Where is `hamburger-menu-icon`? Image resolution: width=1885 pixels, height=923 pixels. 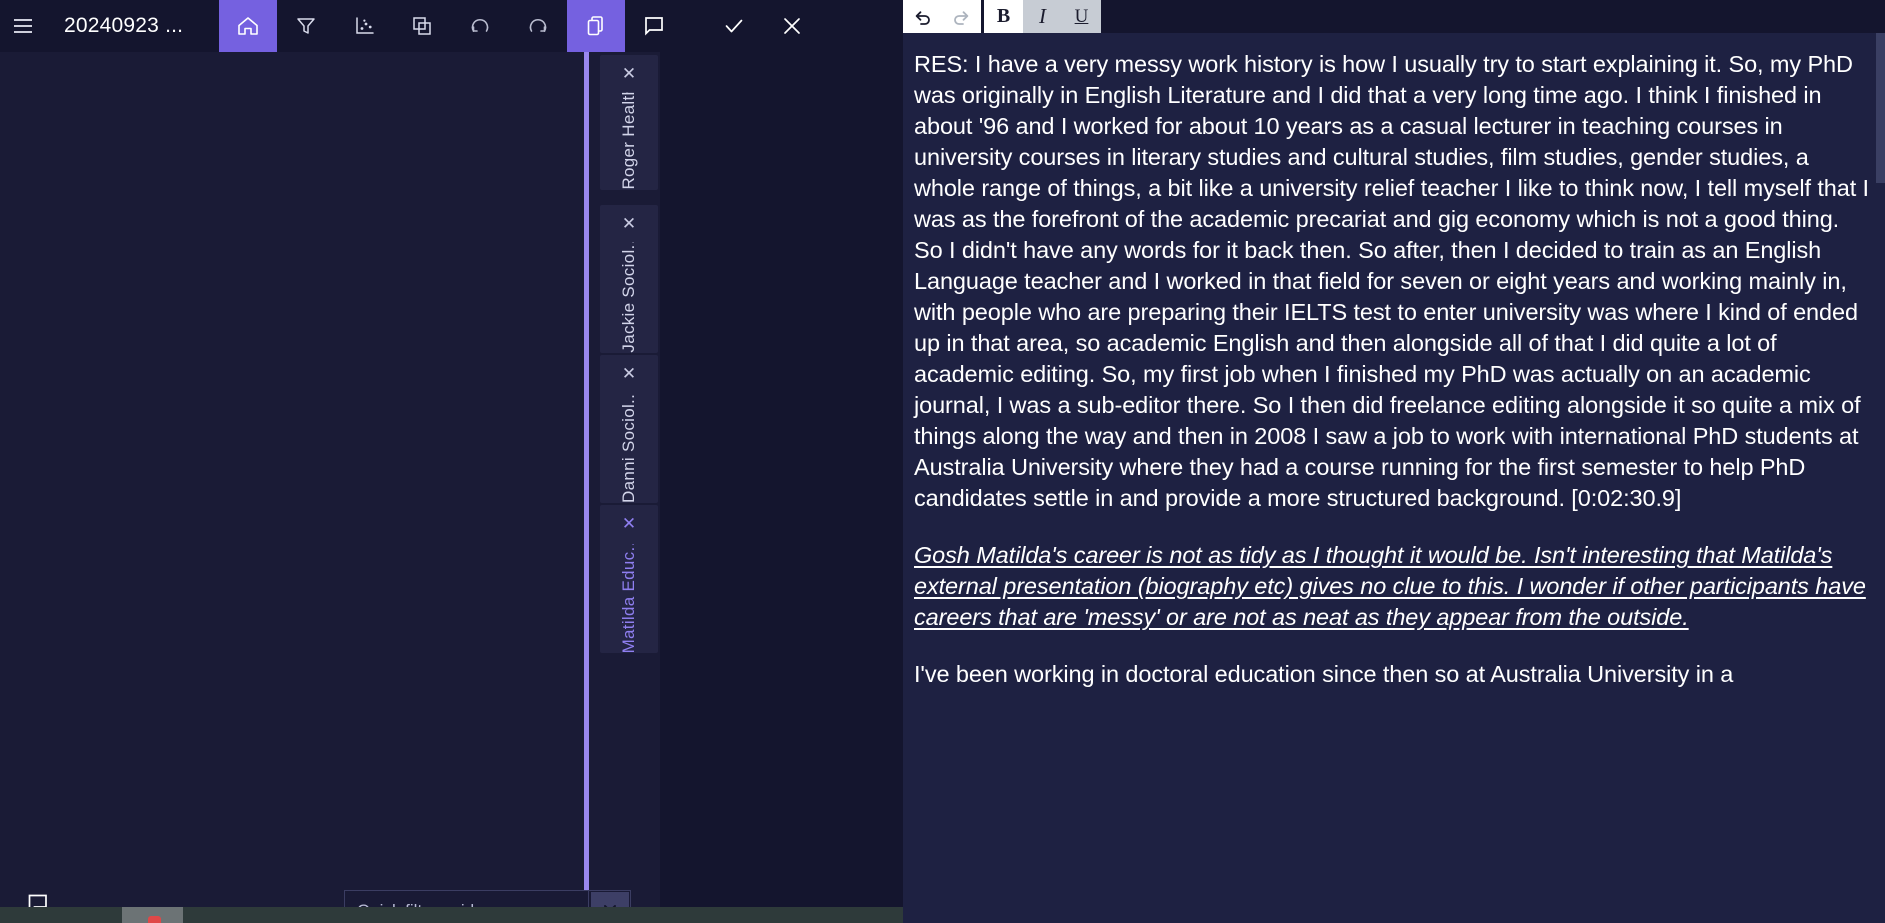 hamburger-menu-icon is located at coordinates (23, 26).